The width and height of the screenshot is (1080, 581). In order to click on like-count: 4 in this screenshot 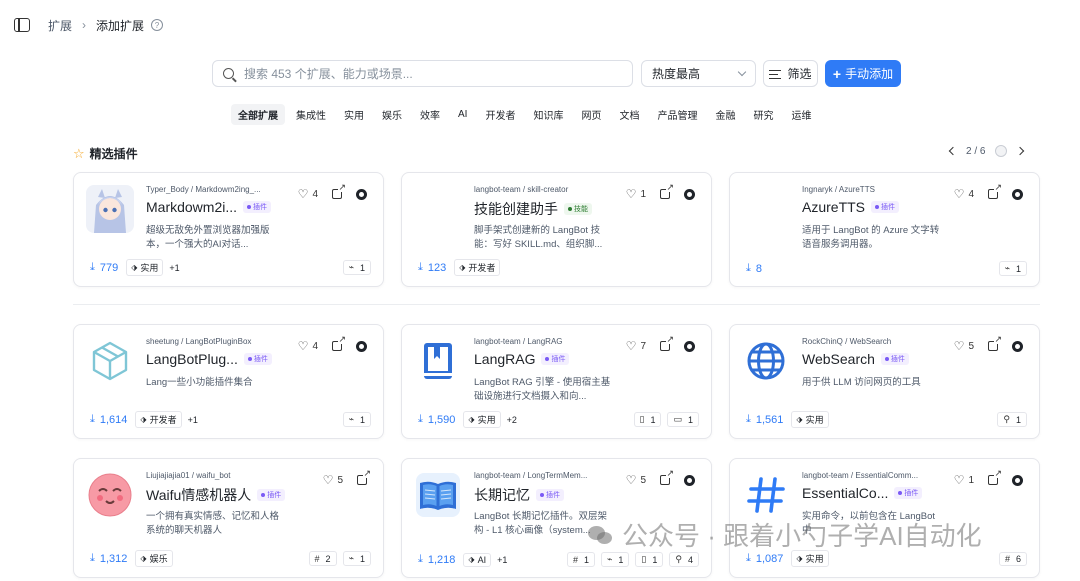, I will do `click(315, 346)`.